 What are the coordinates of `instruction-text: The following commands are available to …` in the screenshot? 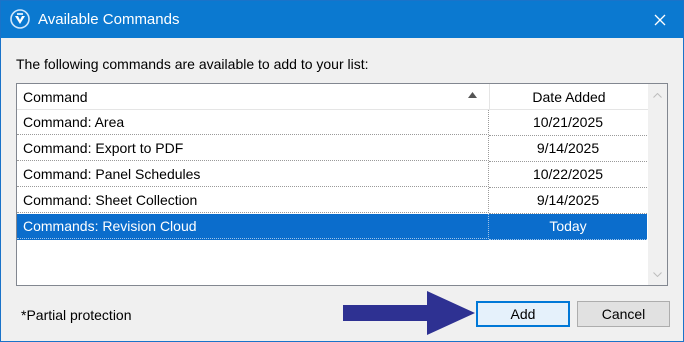 It's located at (192, 64).